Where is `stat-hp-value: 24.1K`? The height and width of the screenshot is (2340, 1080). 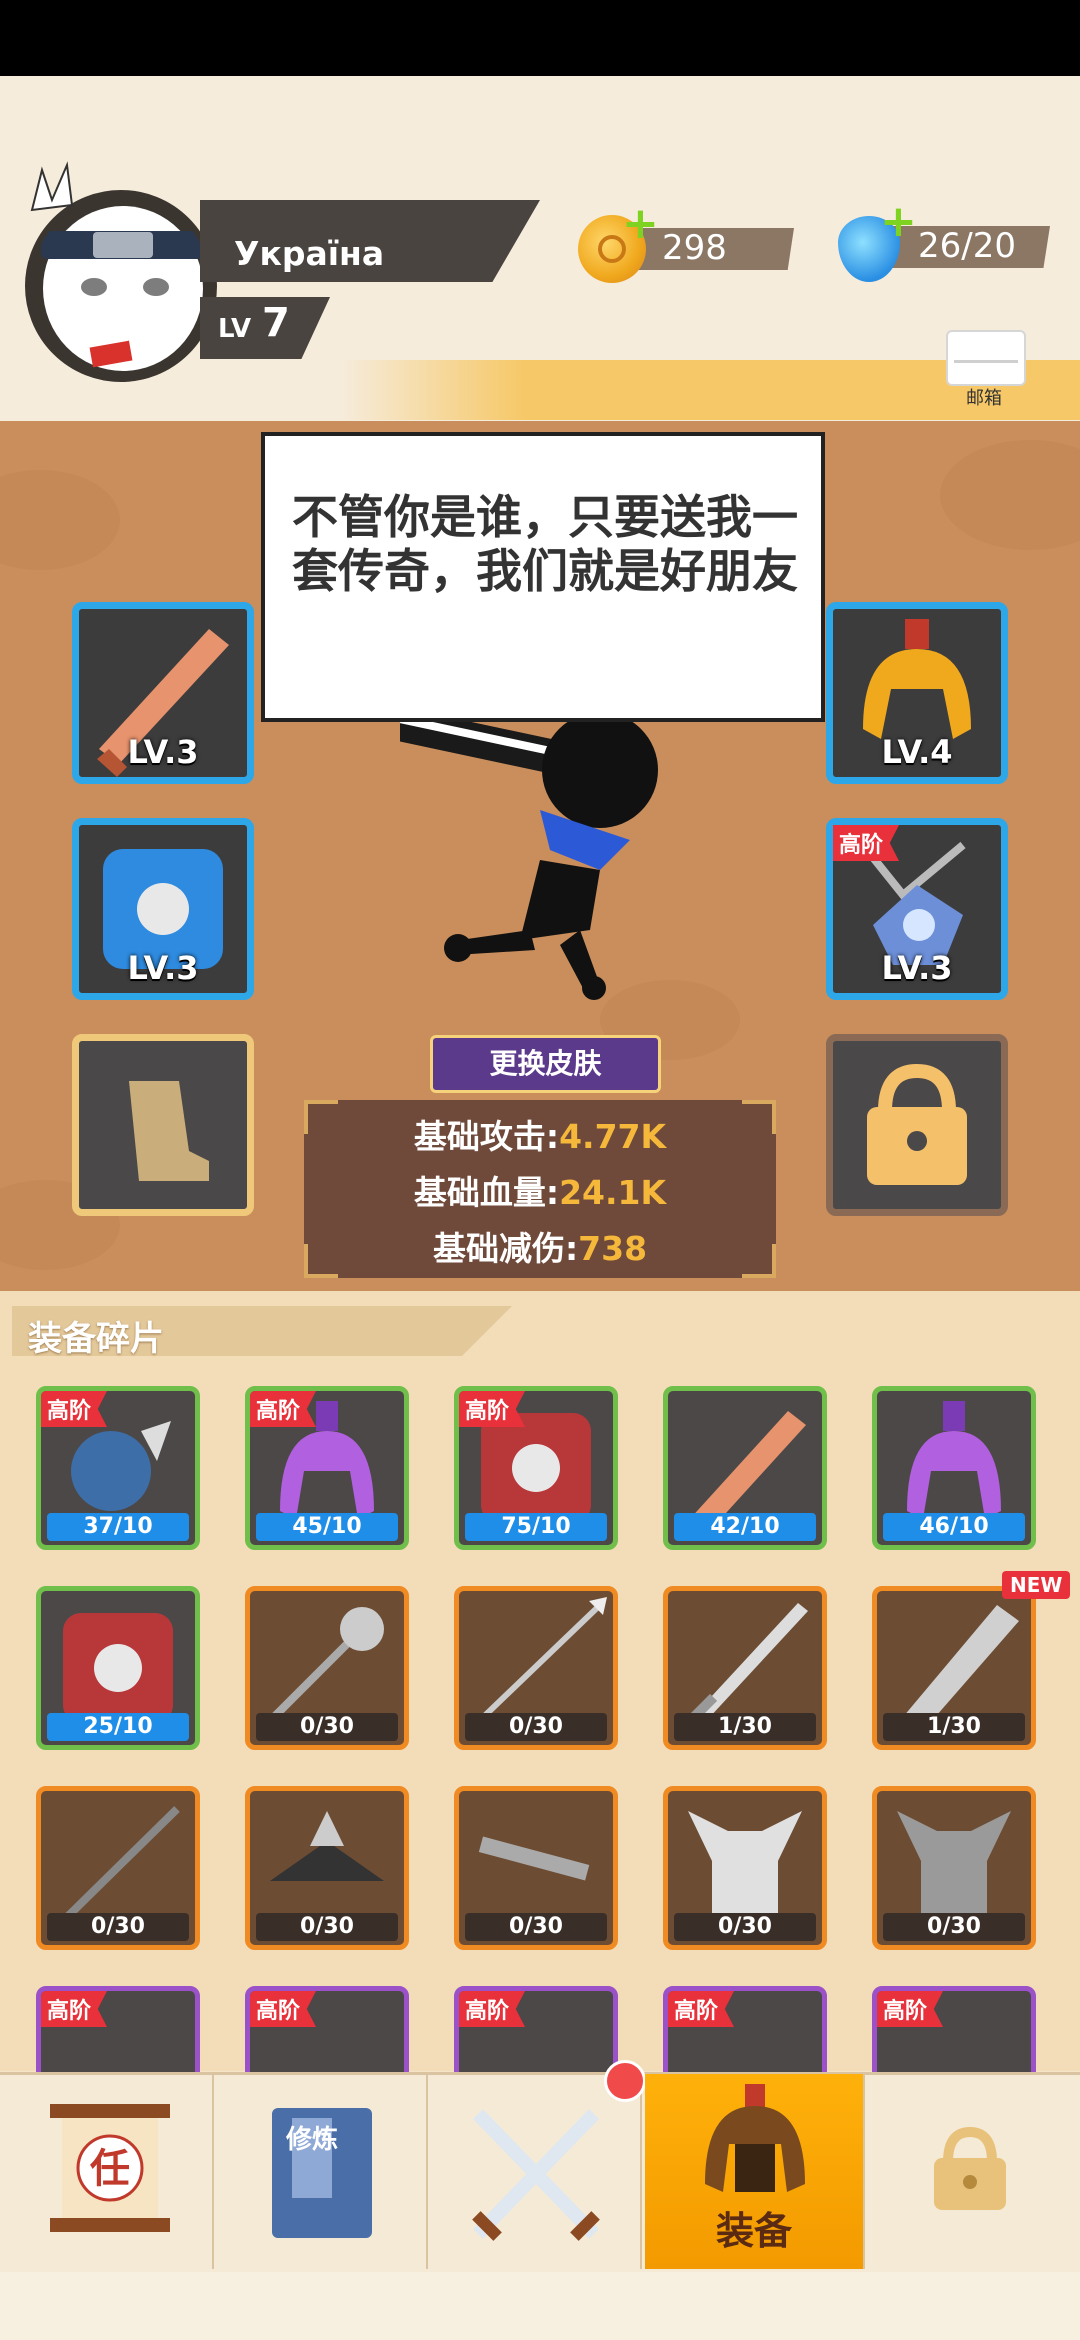 stat-hp-value: 24.1K is located at coordinates (613, 1192).